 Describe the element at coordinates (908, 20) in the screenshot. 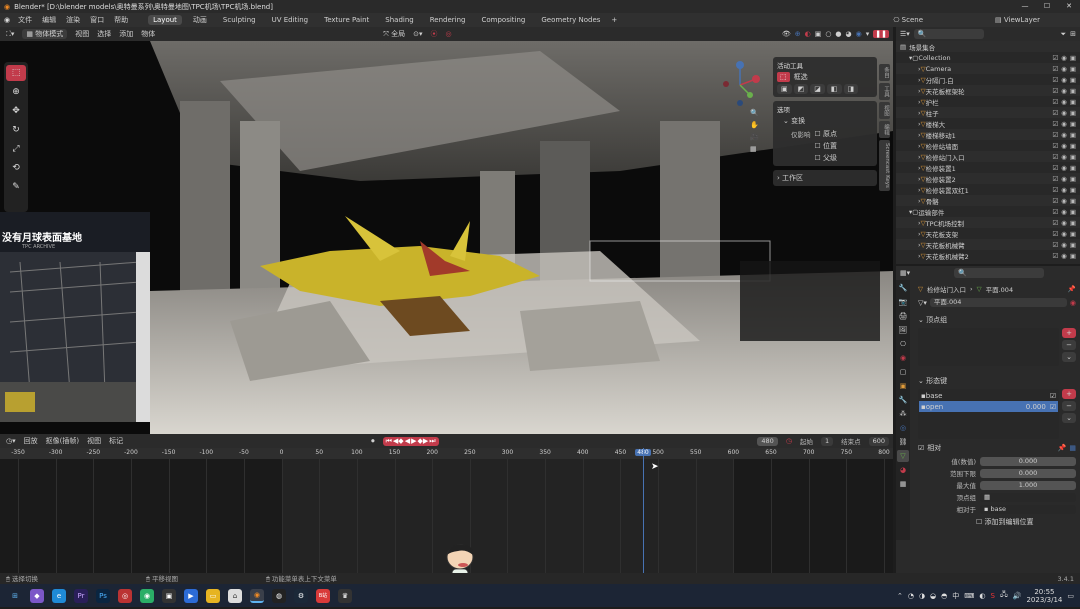

I see `scene-selector: ⎔ Scene` at that location.